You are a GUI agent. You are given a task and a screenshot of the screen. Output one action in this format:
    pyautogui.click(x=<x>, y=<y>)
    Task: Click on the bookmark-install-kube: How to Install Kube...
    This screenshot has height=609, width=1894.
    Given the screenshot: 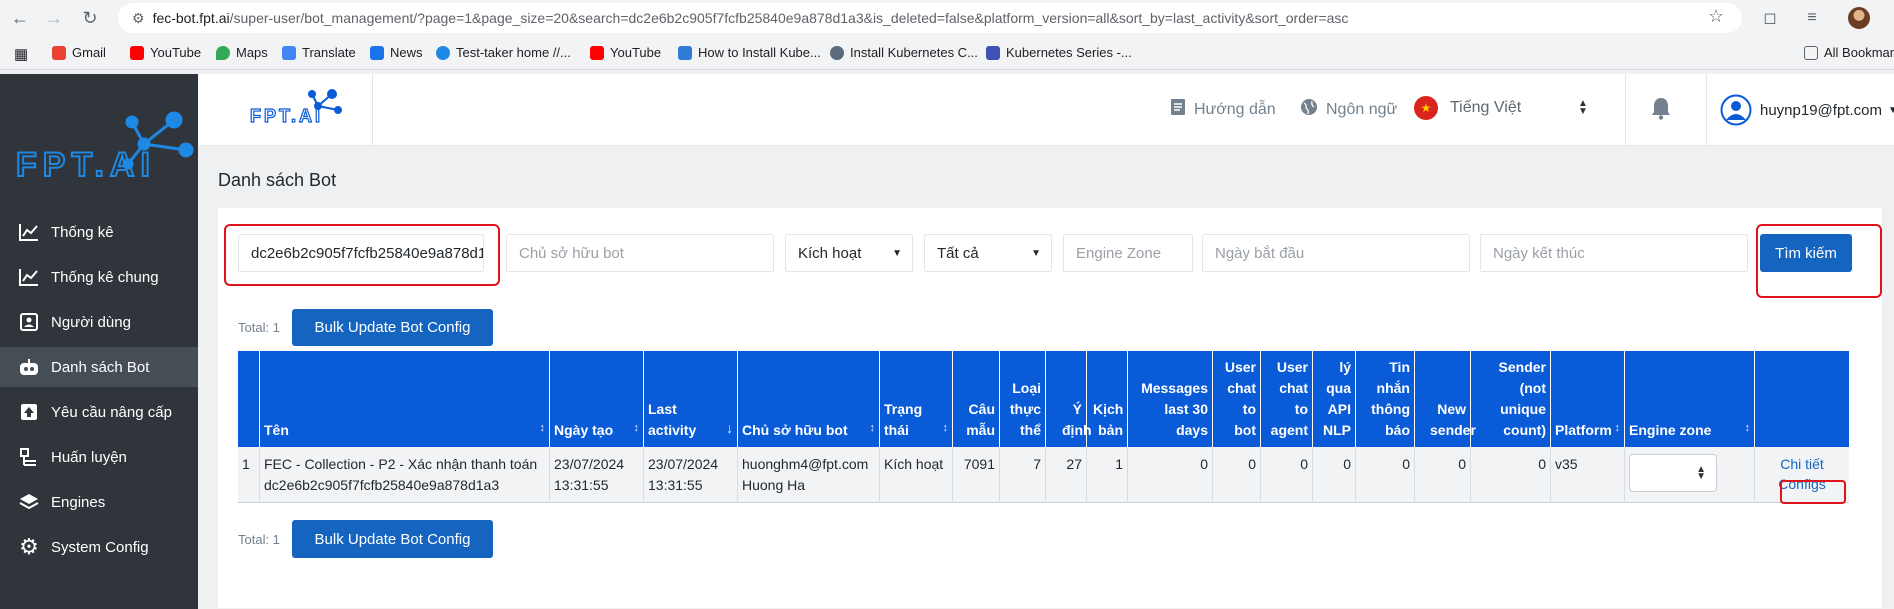 What is the action you would take?
    pyautogui.click(x=749, y=52)
    